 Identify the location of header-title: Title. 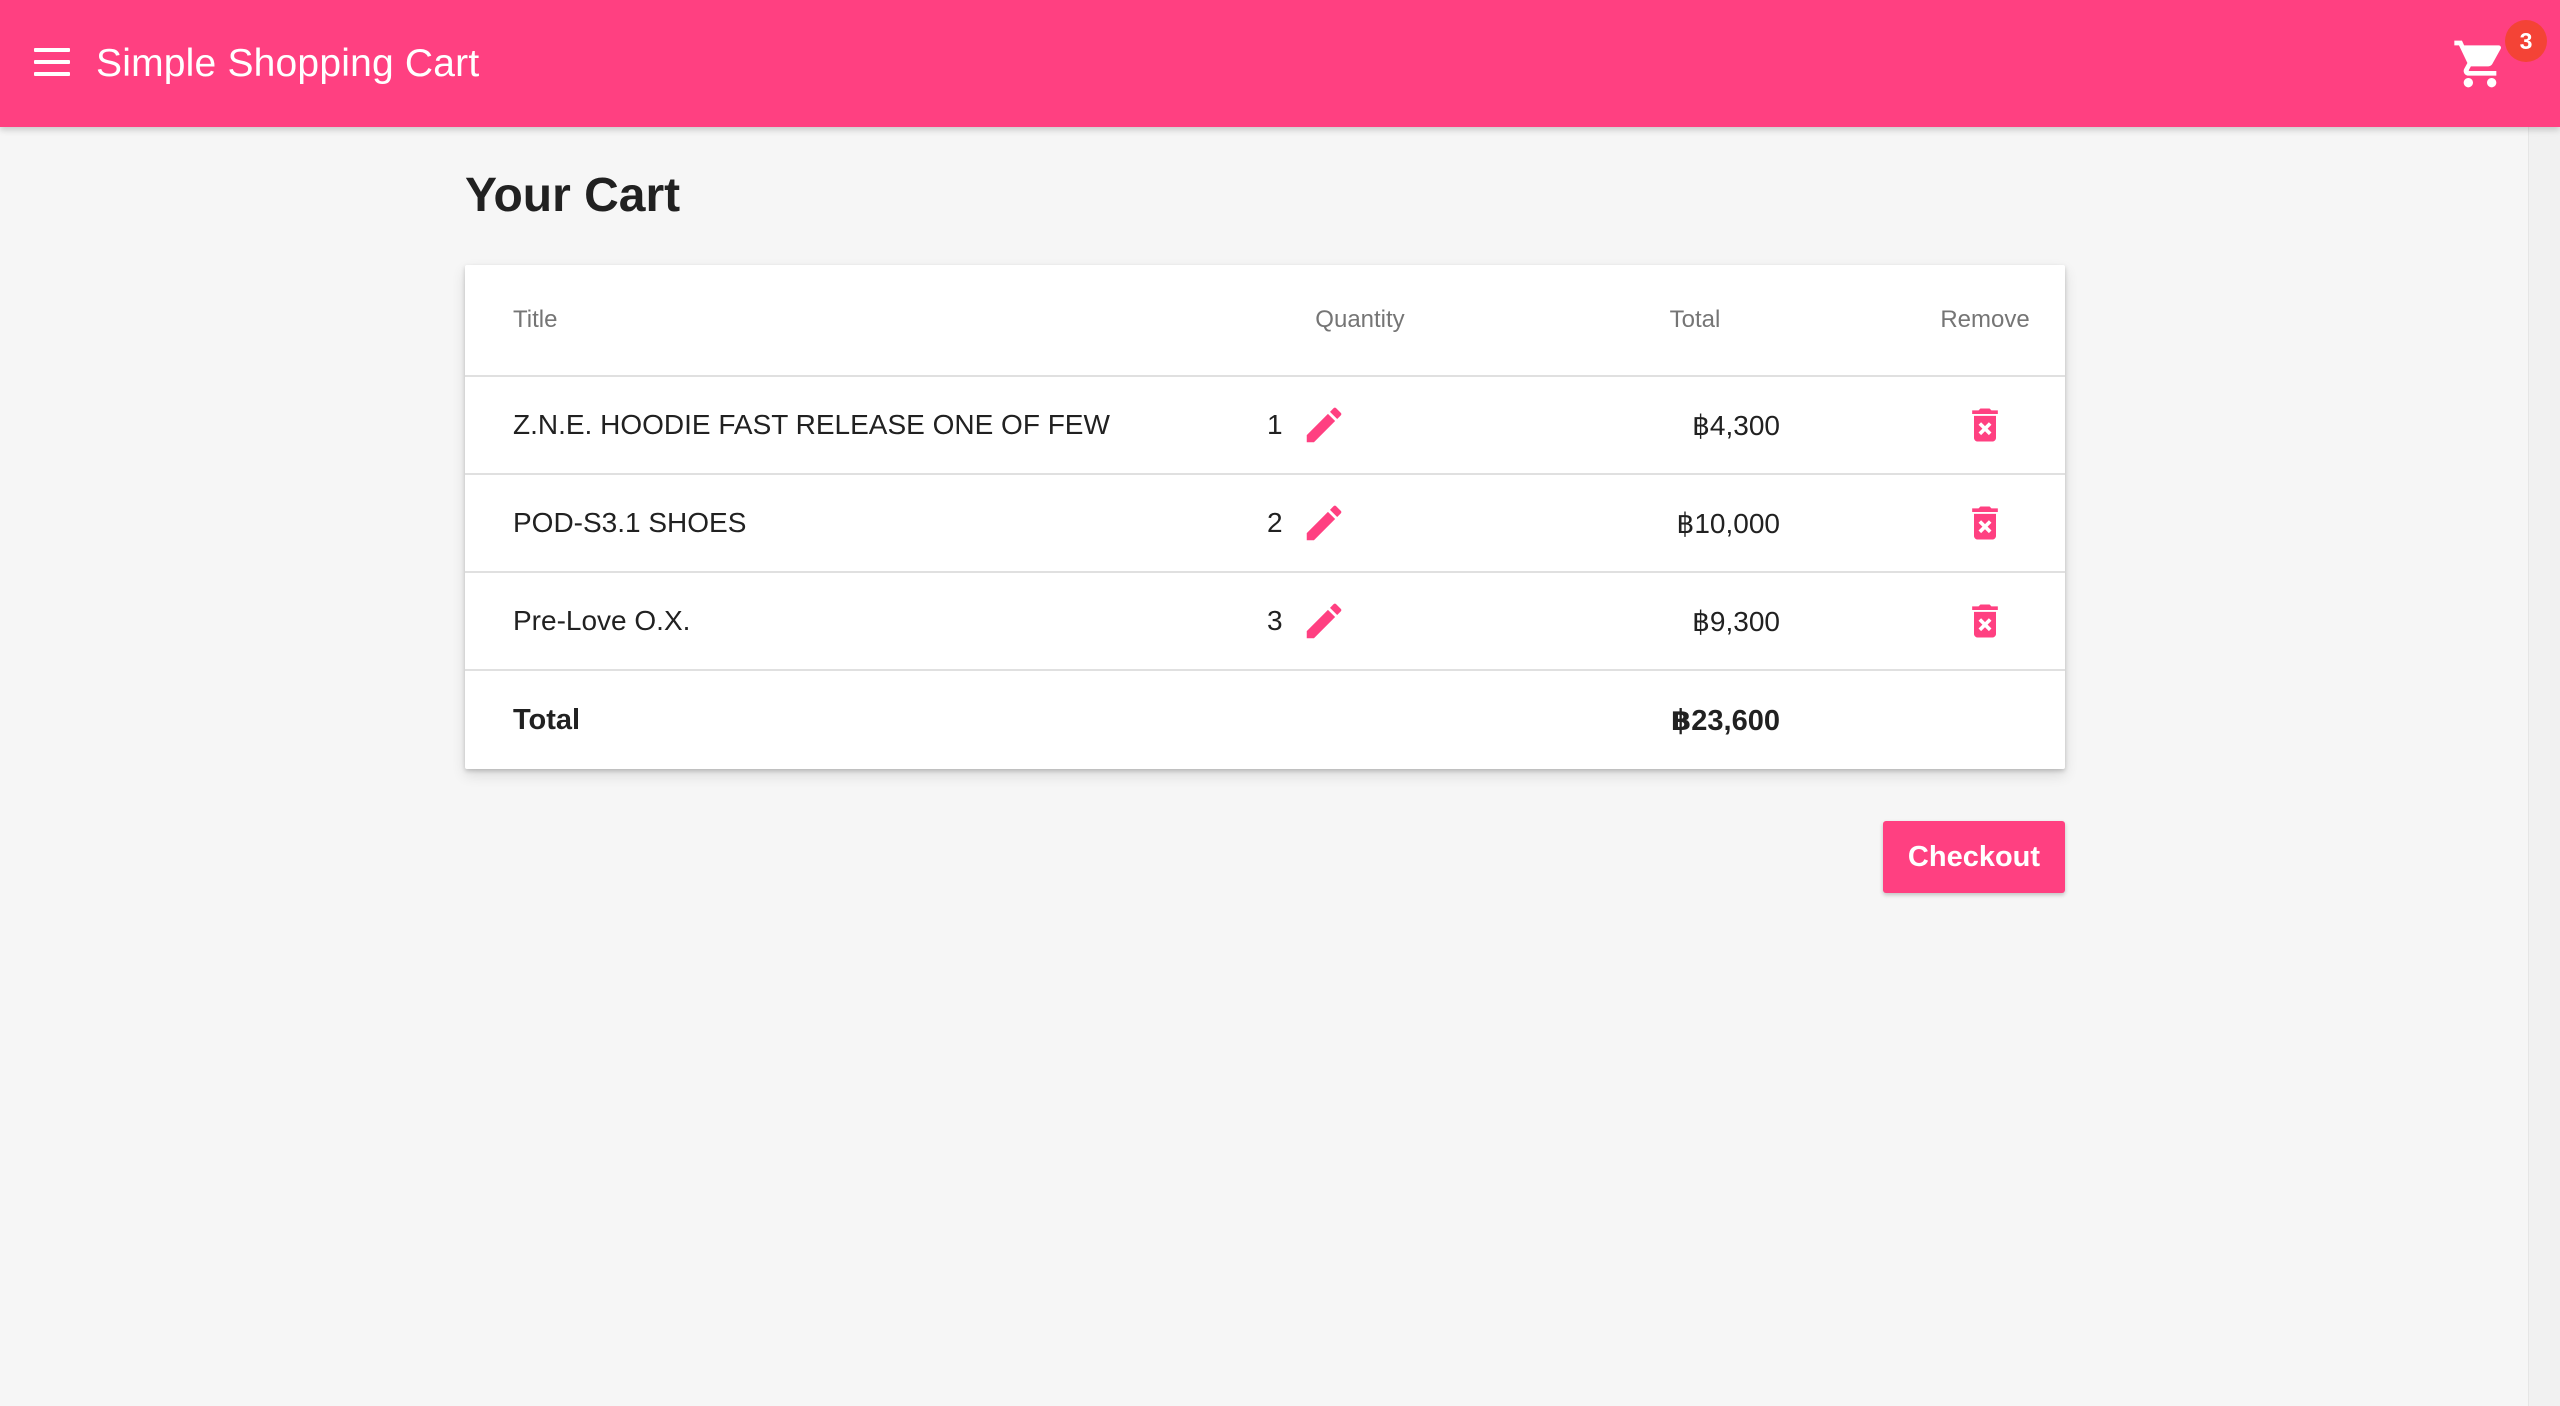
(535, 319).